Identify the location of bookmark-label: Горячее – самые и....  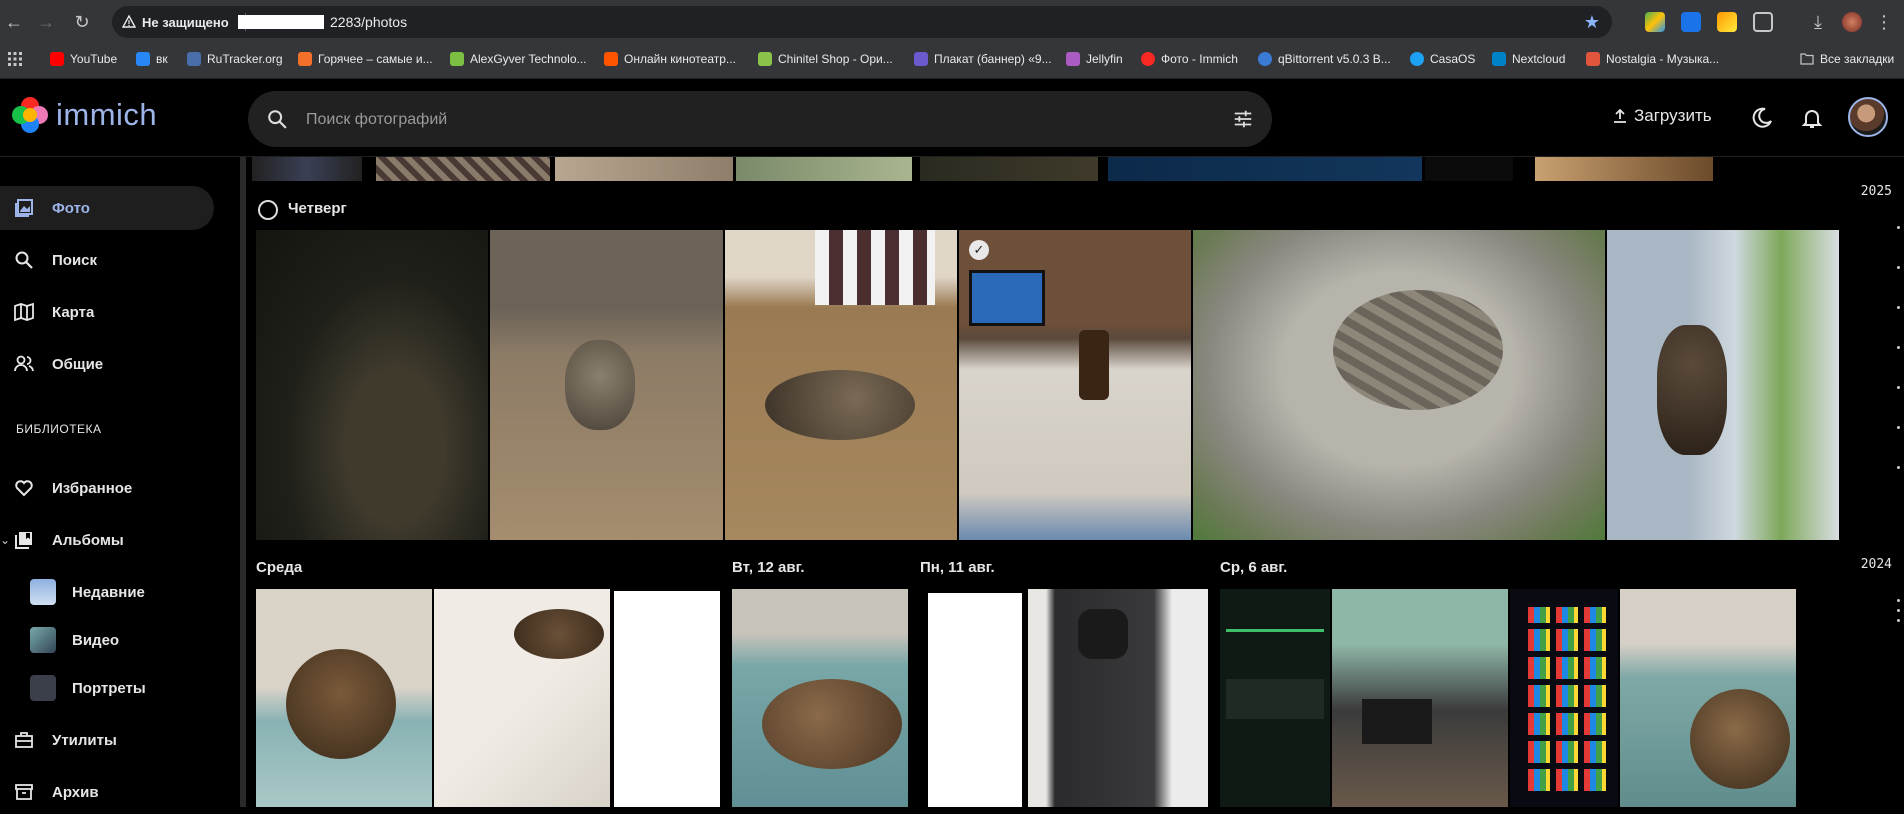
(375, 59).